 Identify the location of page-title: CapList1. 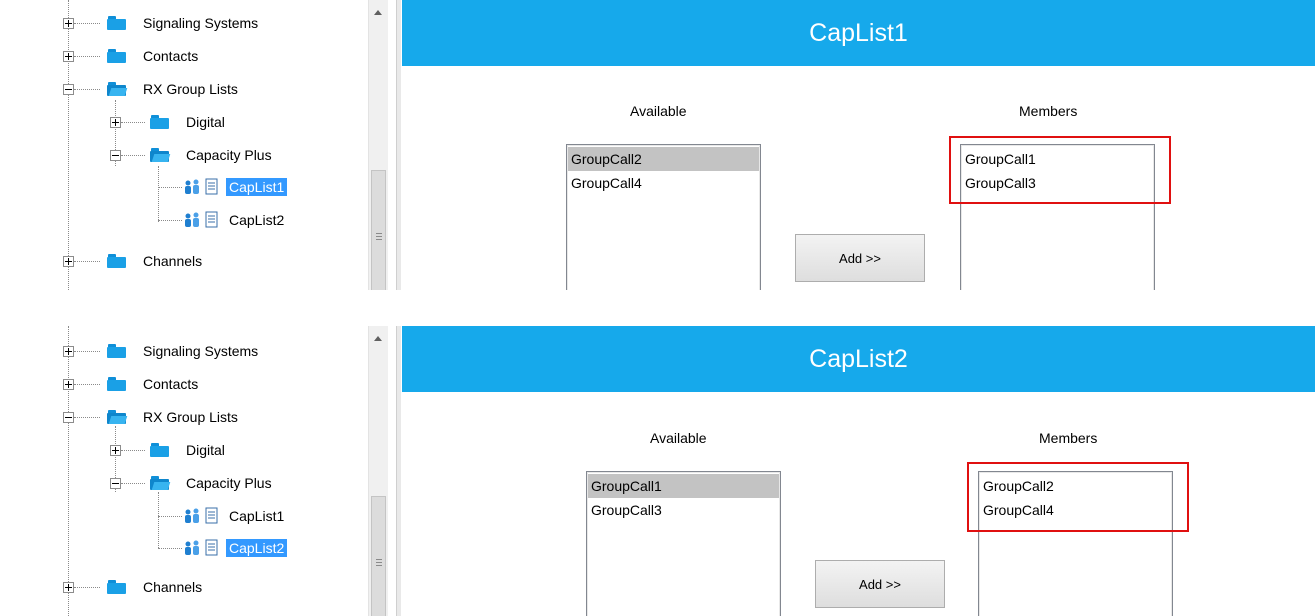
(858, 33).